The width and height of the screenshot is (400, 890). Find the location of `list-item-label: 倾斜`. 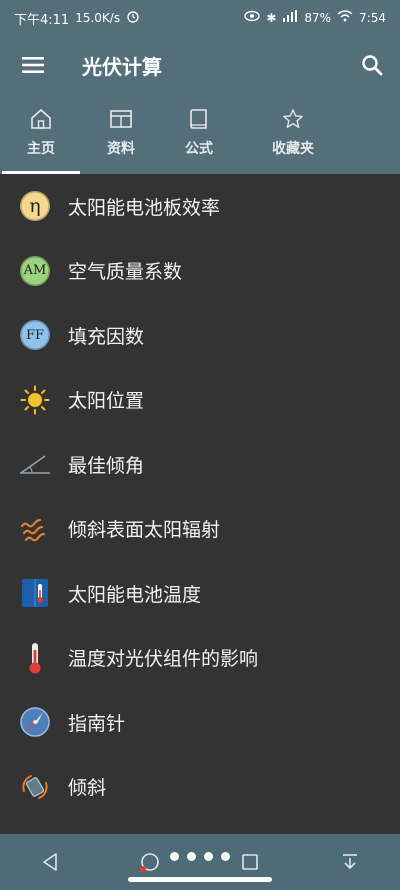

list-item-label: 倾斜 is located at coordinates (87, 788).